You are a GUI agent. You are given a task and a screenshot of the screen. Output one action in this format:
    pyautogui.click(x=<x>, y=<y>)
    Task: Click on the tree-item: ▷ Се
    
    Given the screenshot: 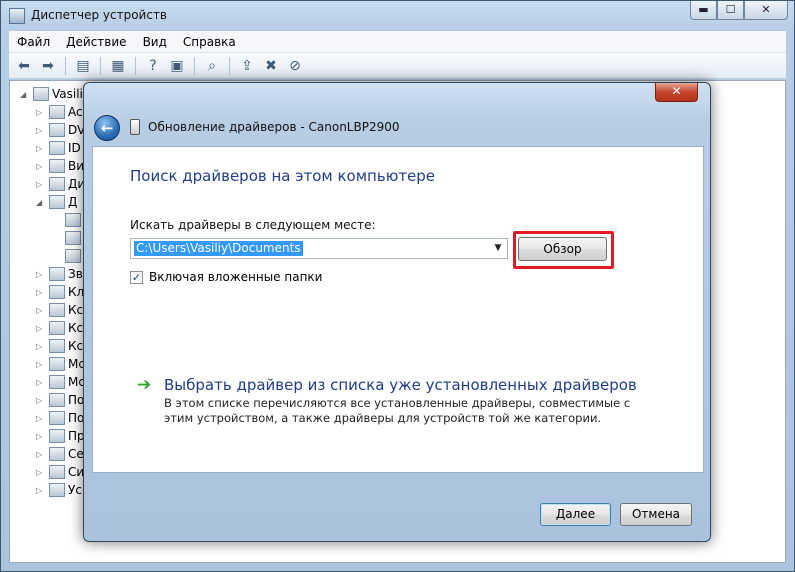 What is the action you would take?
    pyautogui.click(x=60, y=454)
    